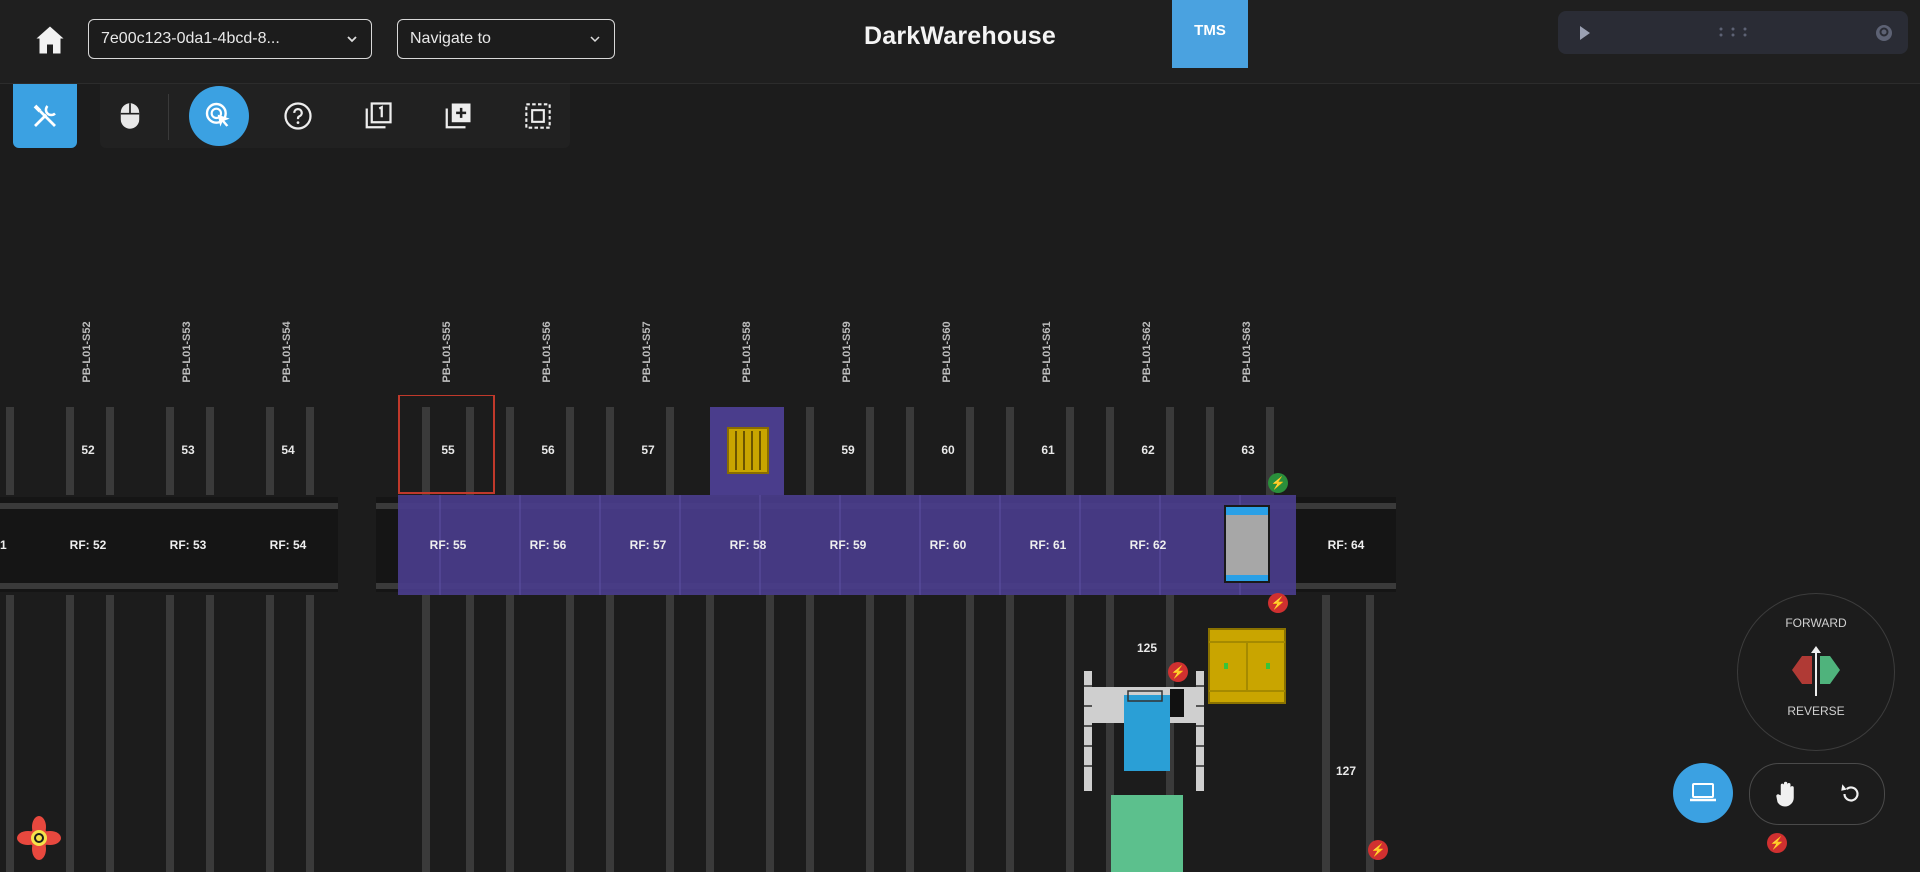 Image resolution: width=1920 pixels, height=872 pixels. Describe the element at coordinates (1247, 352) in the screenshot. I see `location-label: PB-L01-S63` at that location.